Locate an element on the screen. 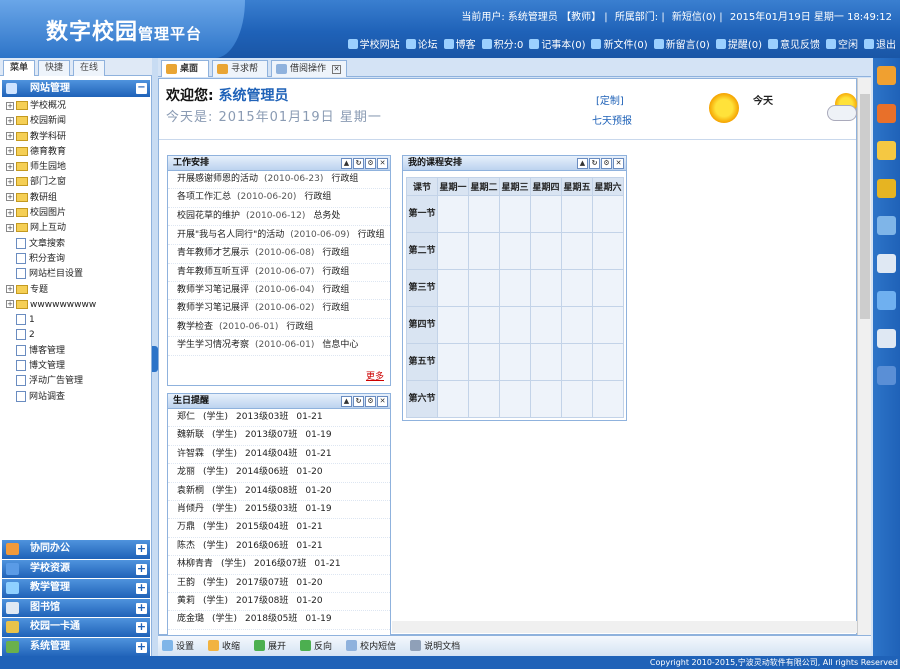 This screenshot has width=900, height=669. collapse-minus-icon: − is located at coordinates (141, 88).